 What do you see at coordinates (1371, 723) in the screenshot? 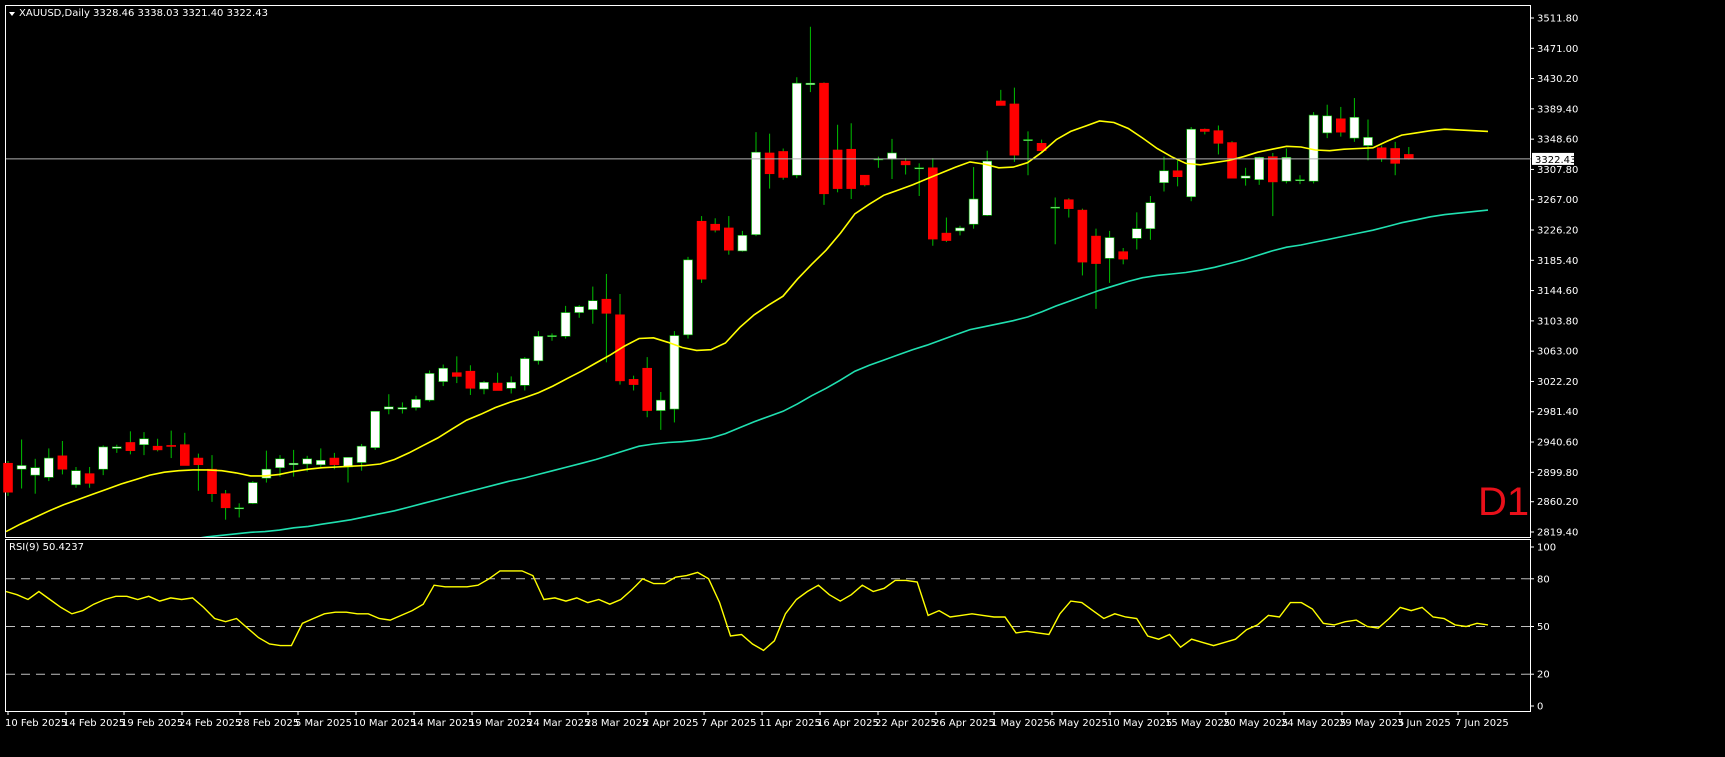
I see `time-tick-label: 29 May 2025` at bounding box center [1371, 723].